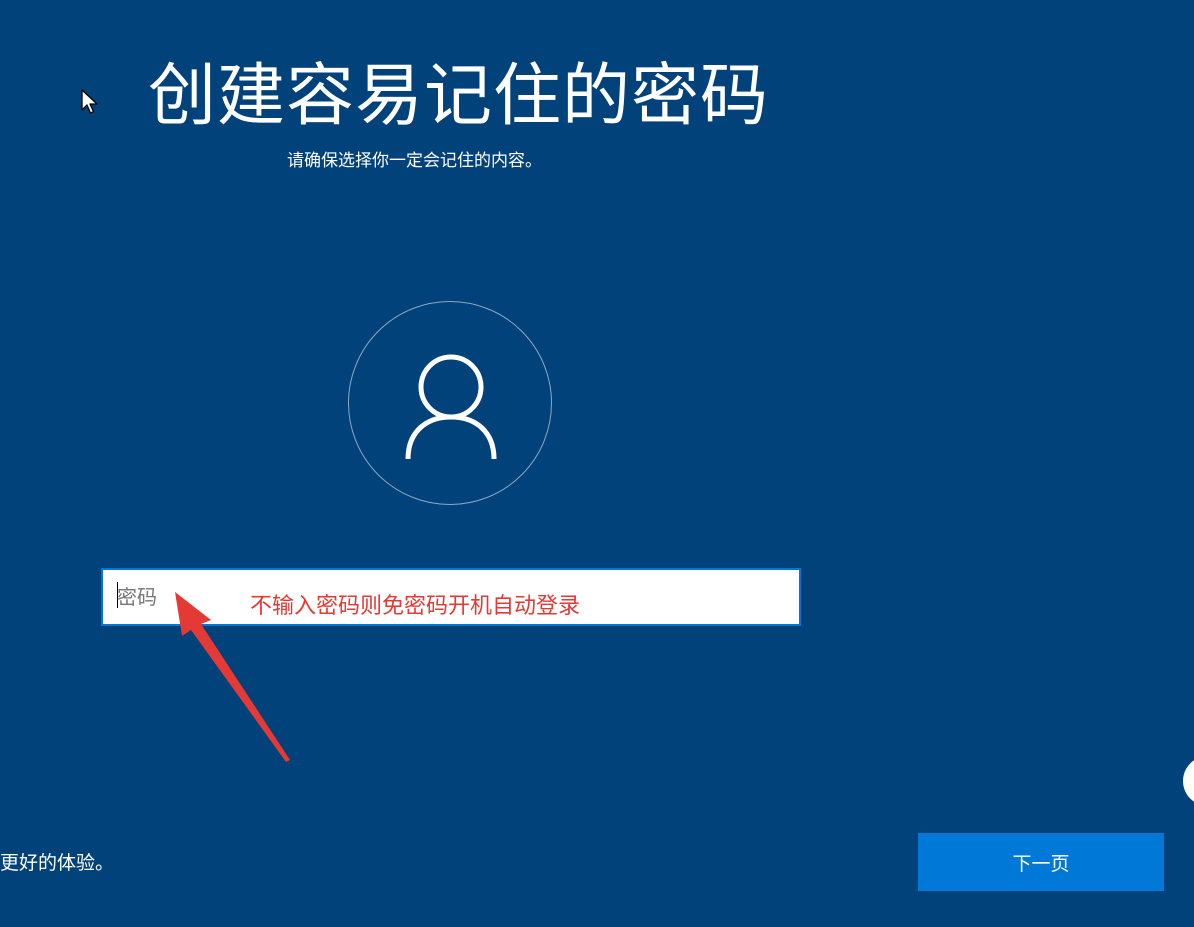  Describe the element at coordinates (1188, 781) in the screenshot. I see `partial-round-button` at that location.